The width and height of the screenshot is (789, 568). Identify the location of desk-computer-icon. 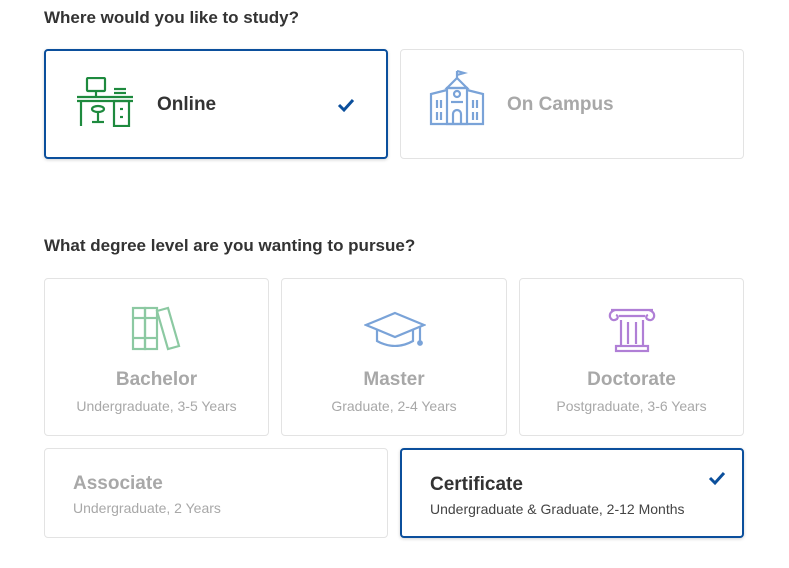
(105, 102).